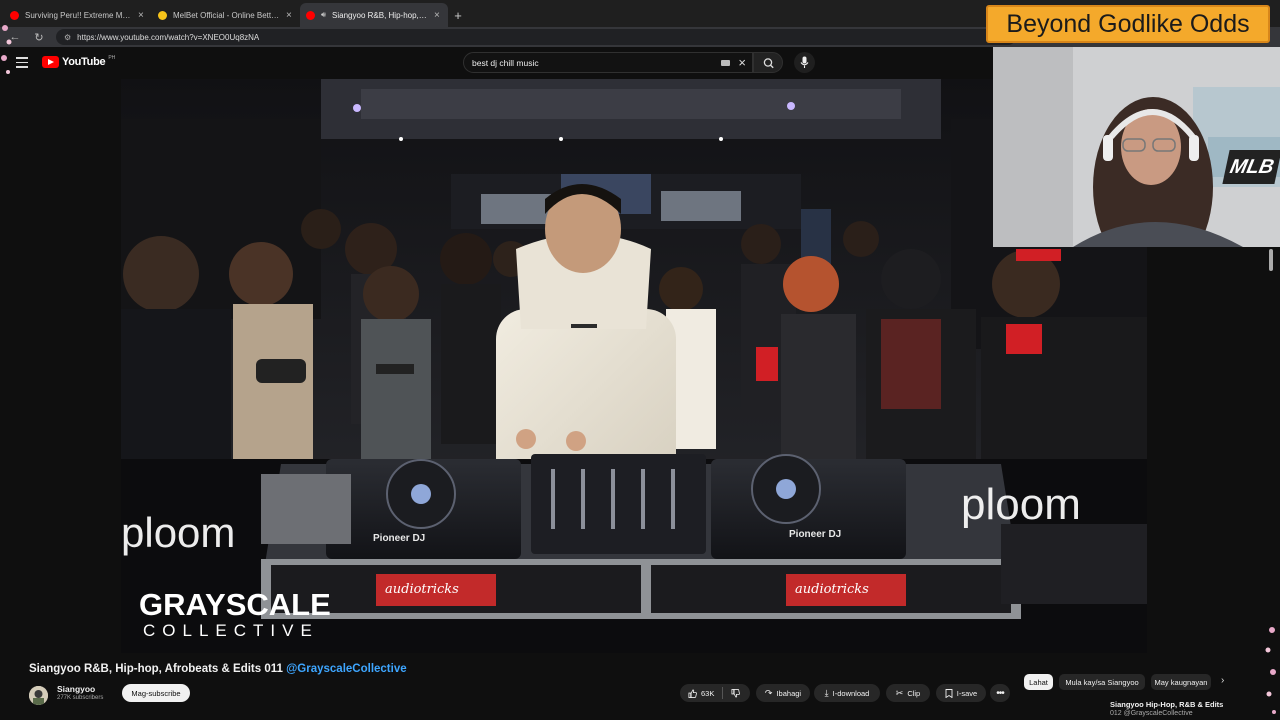 The width and height of the screenshot is (1280, 720). I want to click on chip-next-icon: ›, so click(1222, 680).